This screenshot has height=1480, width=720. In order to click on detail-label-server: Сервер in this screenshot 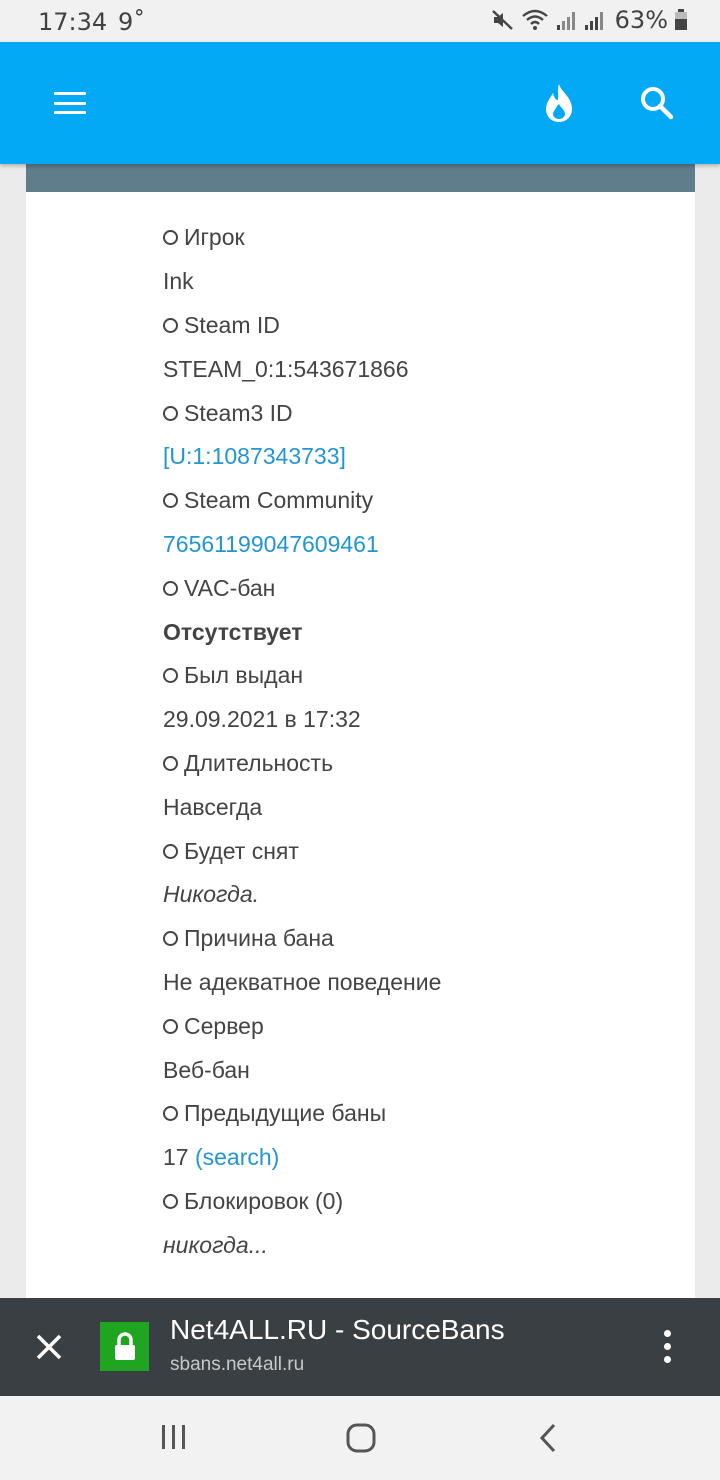, I will do `click(419, 1026)`.